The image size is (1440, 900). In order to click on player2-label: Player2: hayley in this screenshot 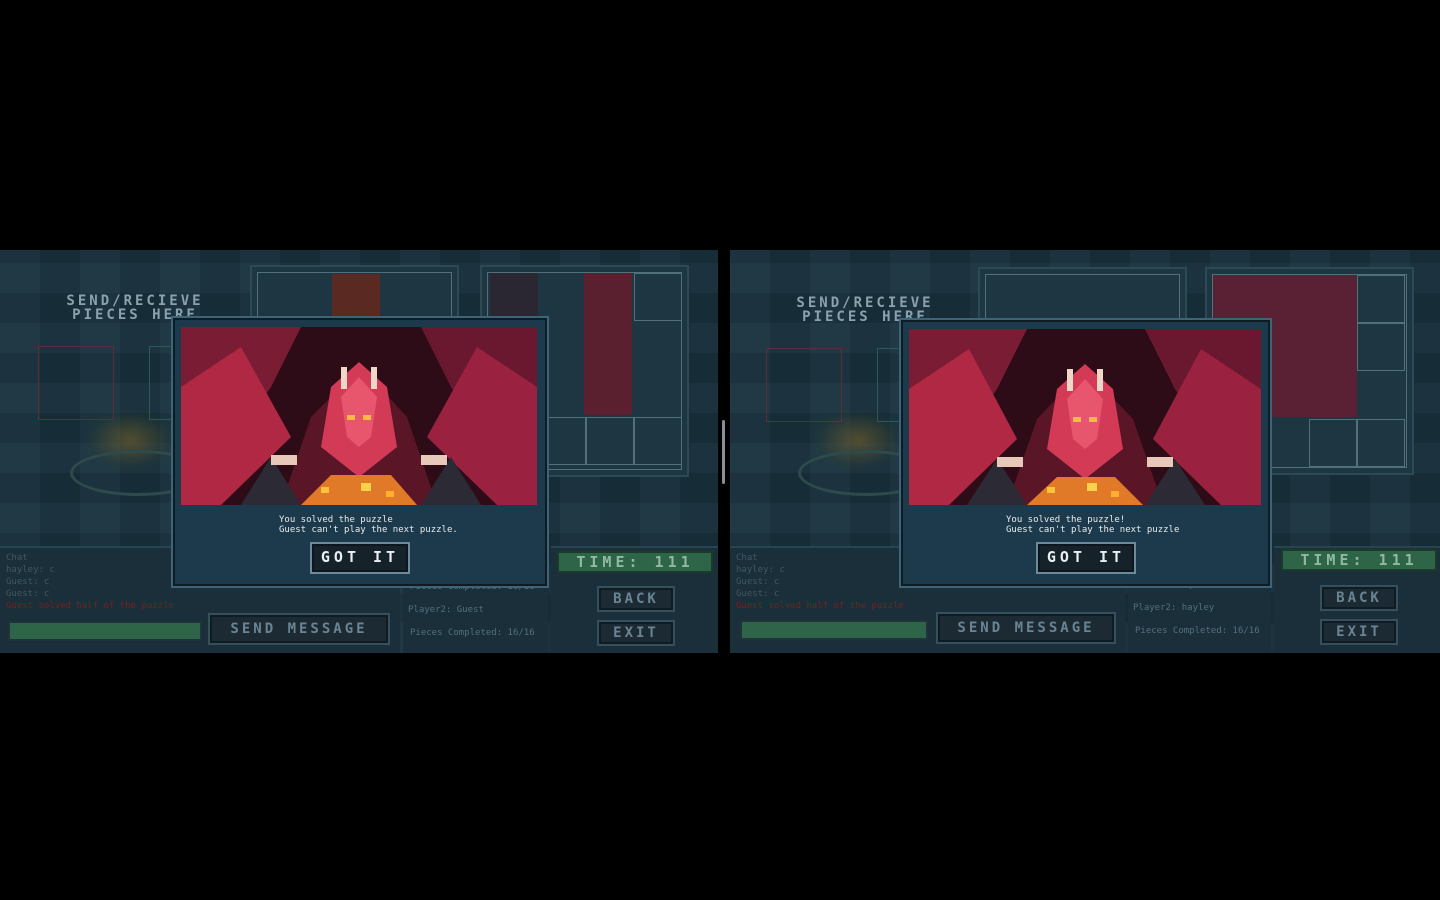, I will do `click(1174, 608)`.